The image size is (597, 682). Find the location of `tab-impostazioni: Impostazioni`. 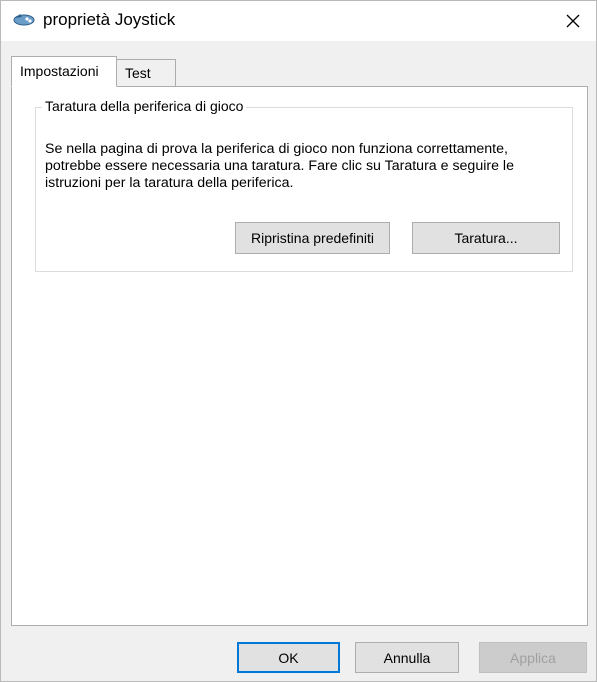

tab-impostazioni: Impostazioni is located at coordinates (64, 71).